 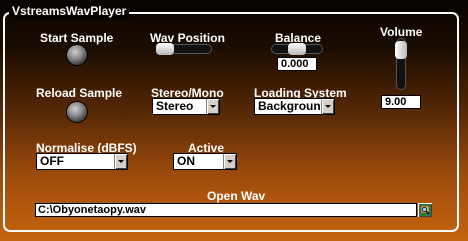 I want to click on normalise-selected: OFF, so click(x=52, y=161).